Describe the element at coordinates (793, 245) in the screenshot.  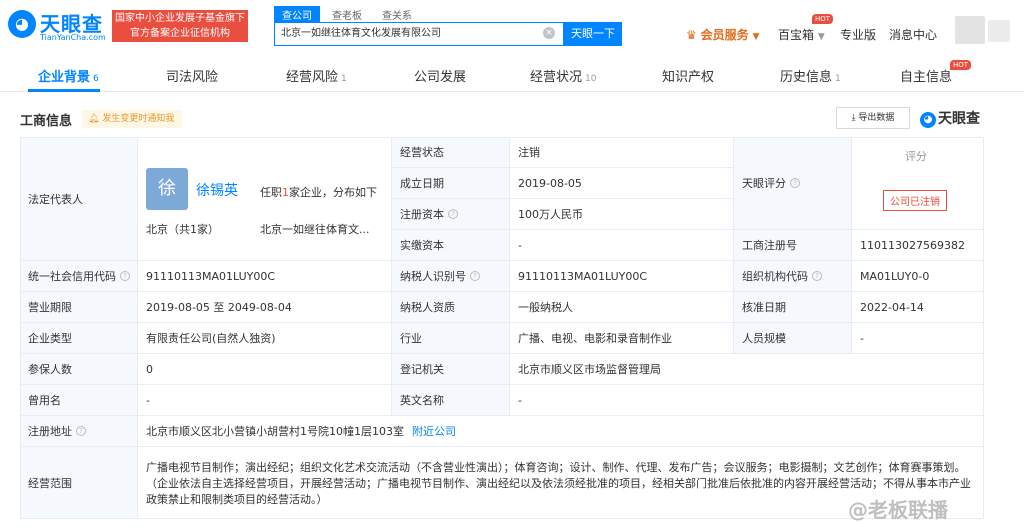
I see `regno-label: 工商注册号` at that location.